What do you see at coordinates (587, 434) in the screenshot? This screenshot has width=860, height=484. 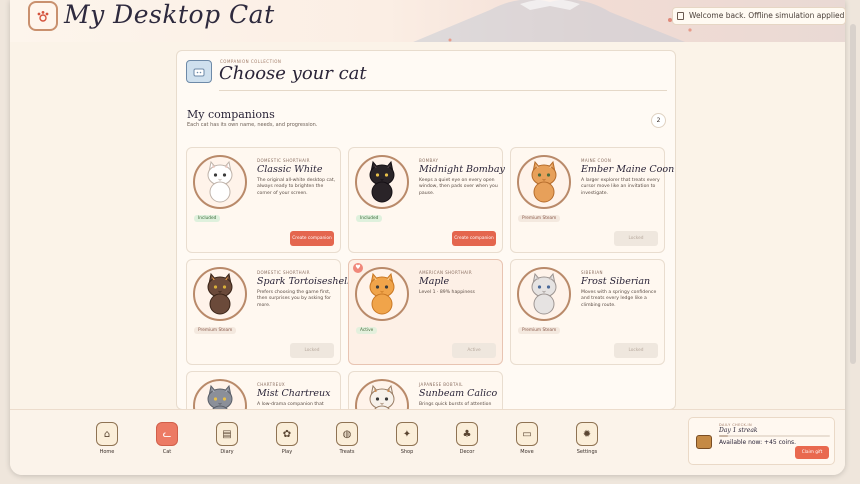 I see `settings-icon: ✹` at bounding box center [587, 434].